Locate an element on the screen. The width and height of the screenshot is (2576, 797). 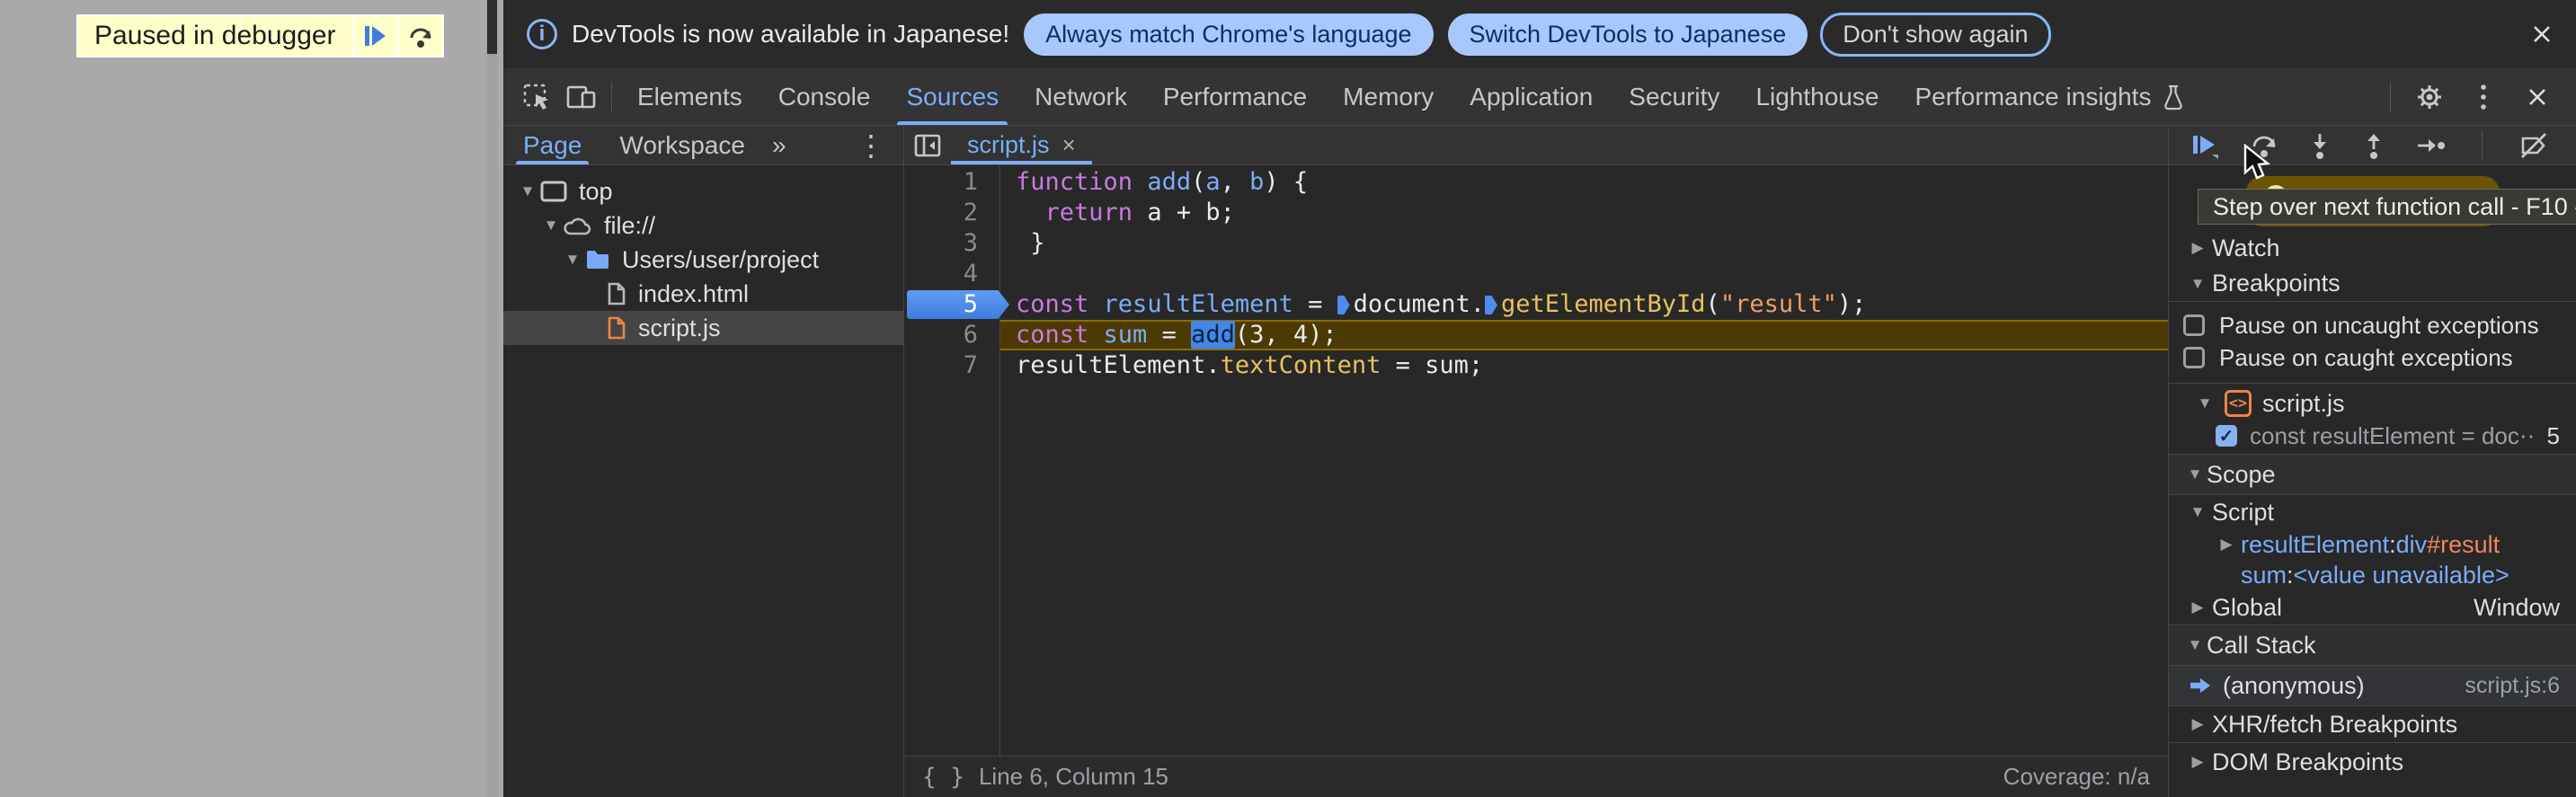
tab-performance: Performance is located at coordinates (1235, 96).